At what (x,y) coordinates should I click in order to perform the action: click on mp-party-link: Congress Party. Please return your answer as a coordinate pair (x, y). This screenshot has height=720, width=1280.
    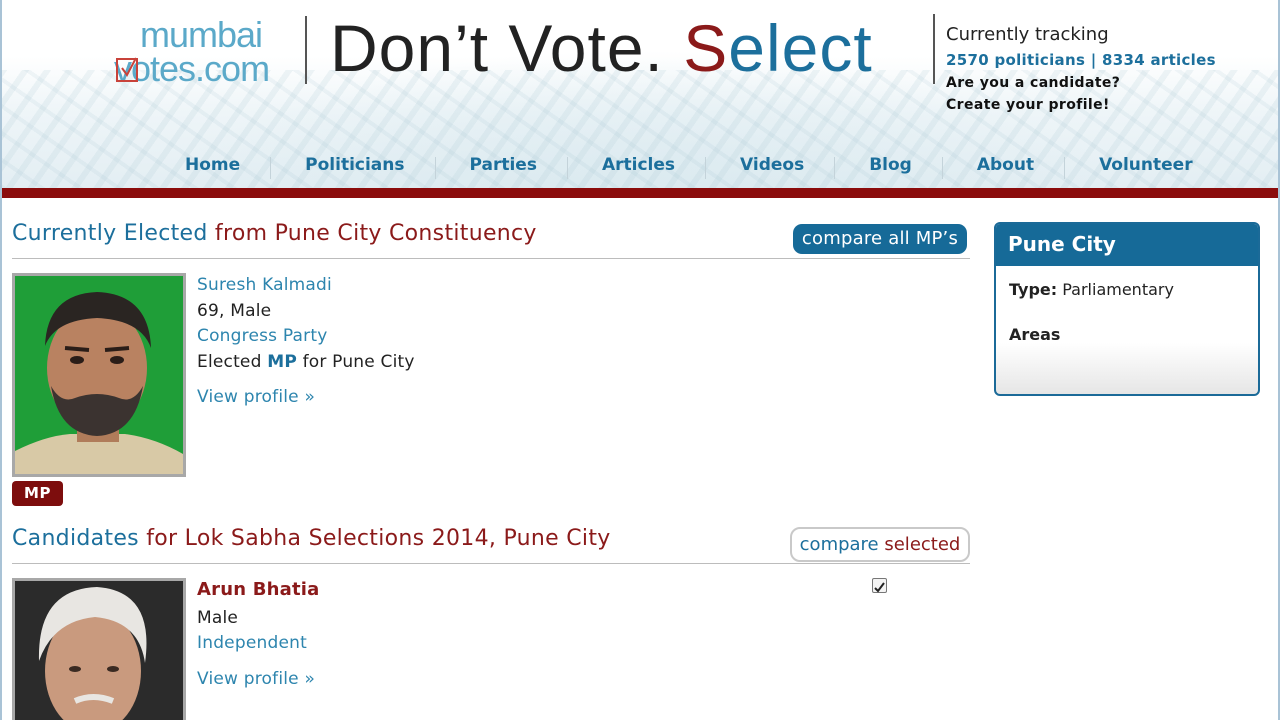
    Looking at the image, I should click on (306, 337).